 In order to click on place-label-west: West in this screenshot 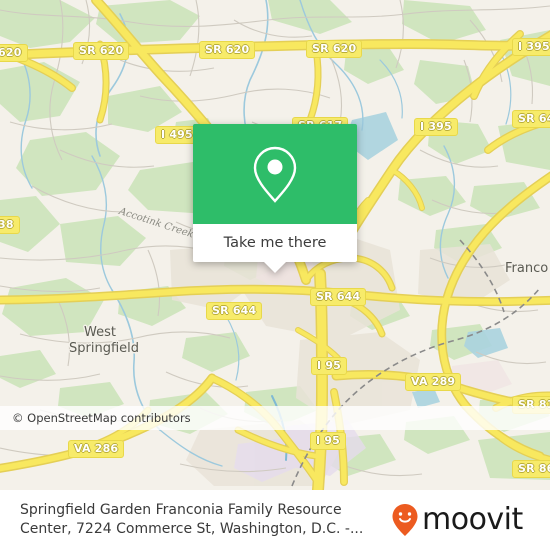, I will do `click(100, 332)`.